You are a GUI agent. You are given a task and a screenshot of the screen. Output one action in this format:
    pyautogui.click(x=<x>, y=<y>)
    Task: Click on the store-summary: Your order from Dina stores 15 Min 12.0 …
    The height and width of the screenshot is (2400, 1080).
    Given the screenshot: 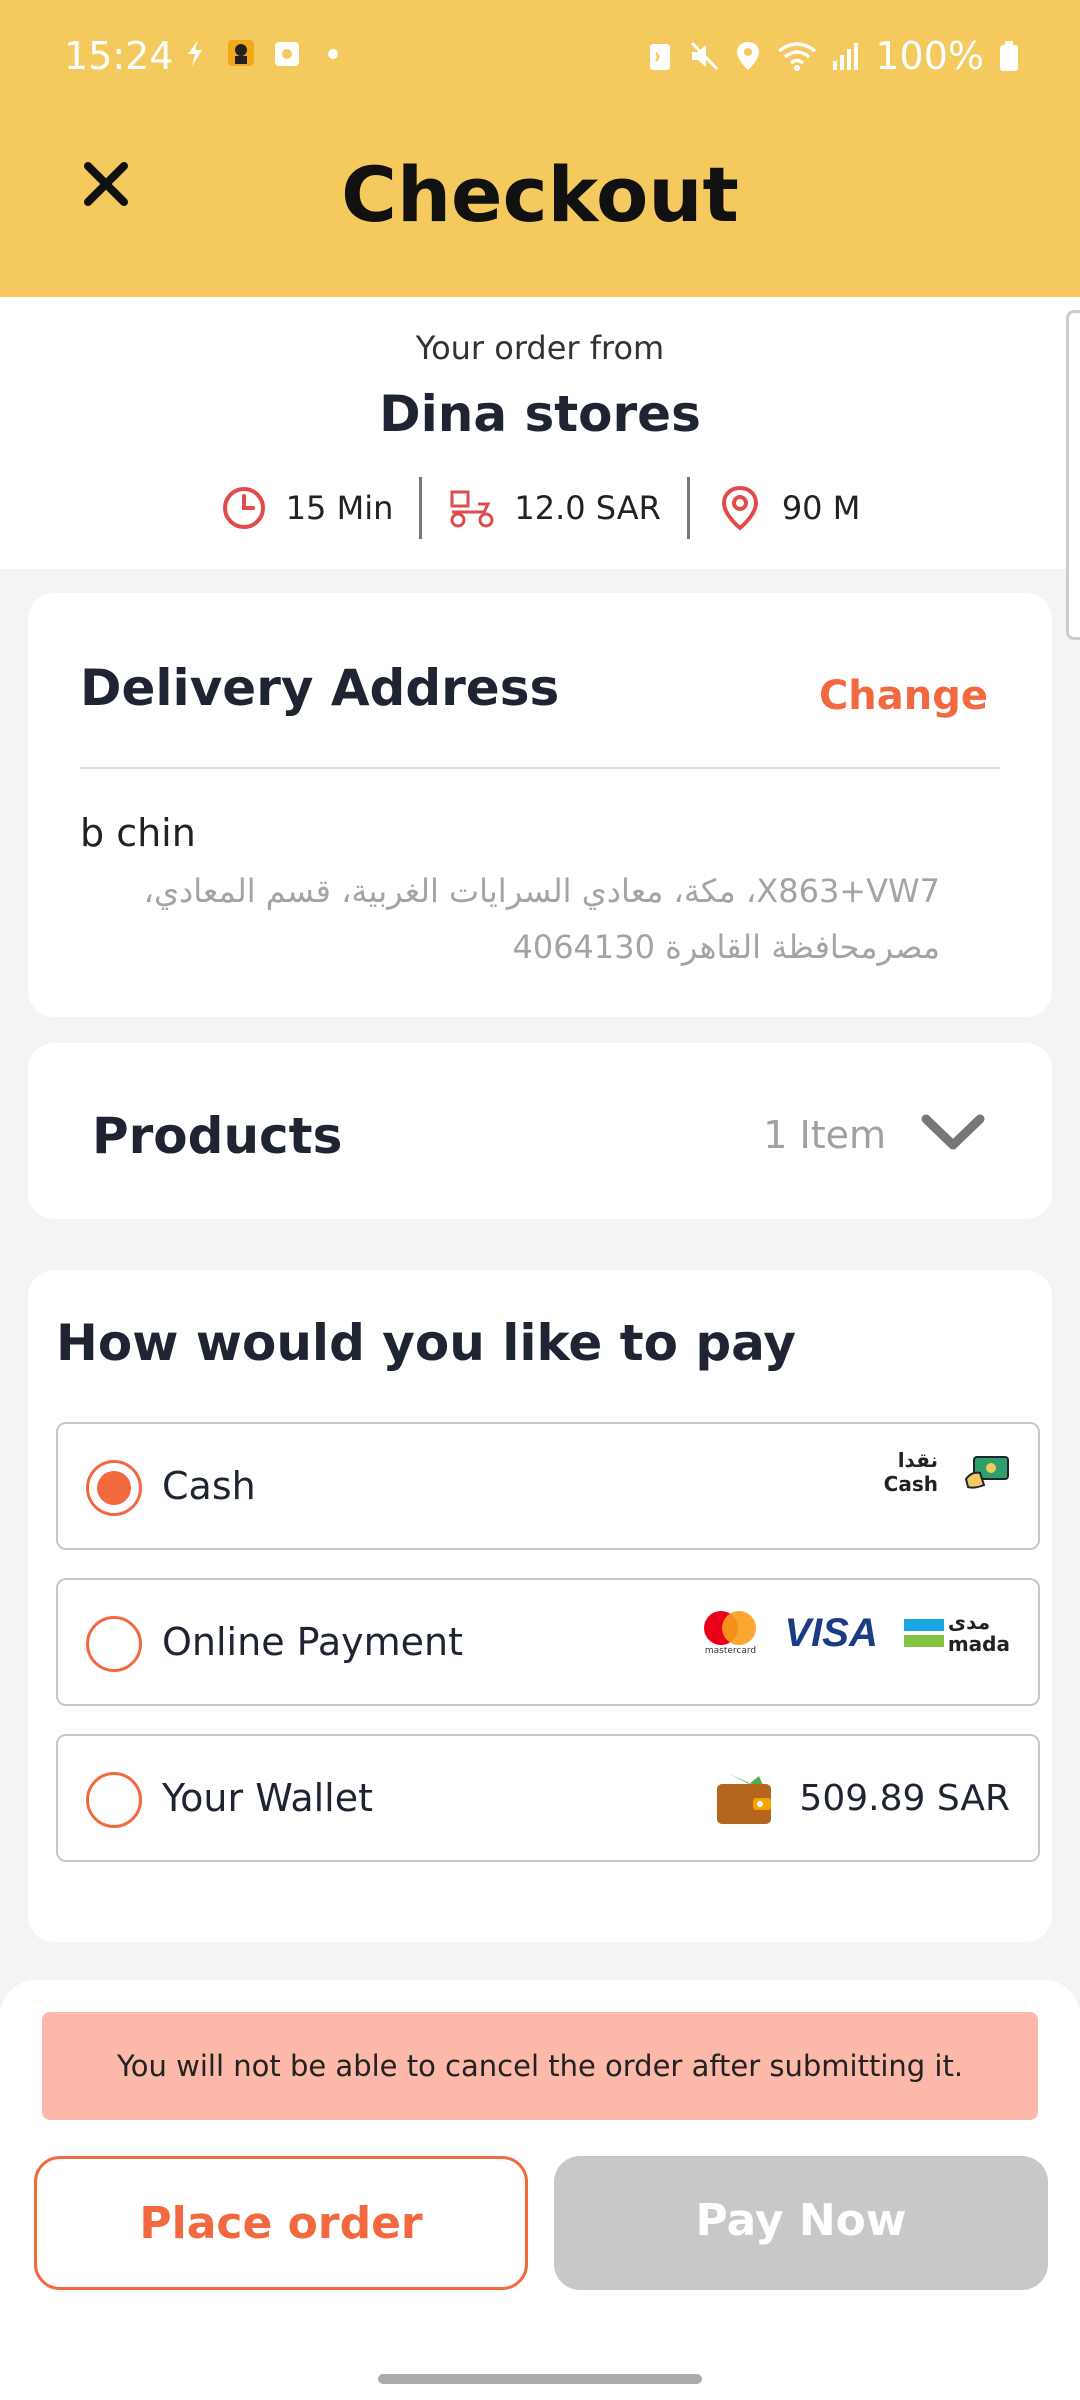 What is the action you would take?
    pyautogui.click(x=540, y=433)
    